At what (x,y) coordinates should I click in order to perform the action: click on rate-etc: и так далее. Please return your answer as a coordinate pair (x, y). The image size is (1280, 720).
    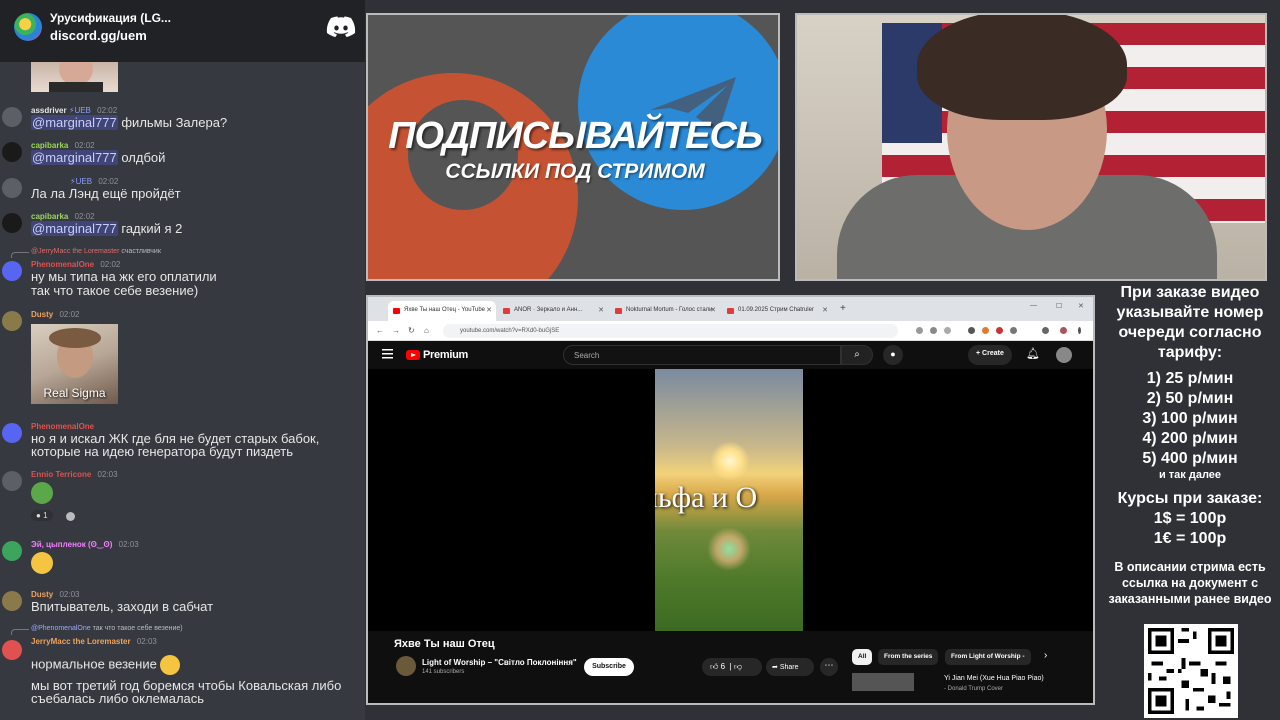
    Looking at the image, I should click on (1190, 475).